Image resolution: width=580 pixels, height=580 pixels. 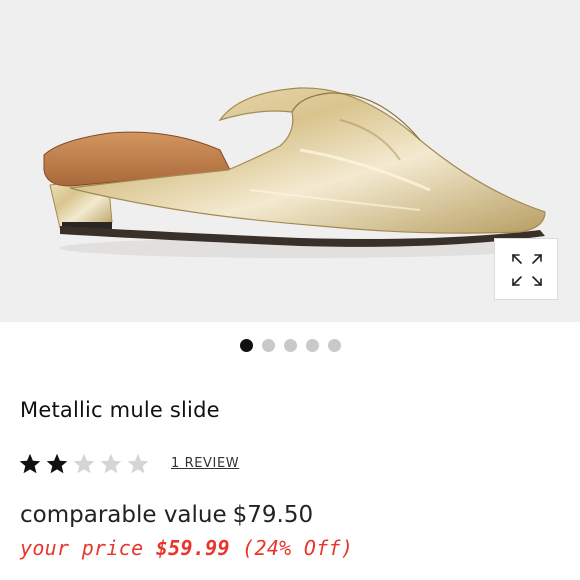 I want to click on expand-arrows-icon, so click(x=527, y=270).